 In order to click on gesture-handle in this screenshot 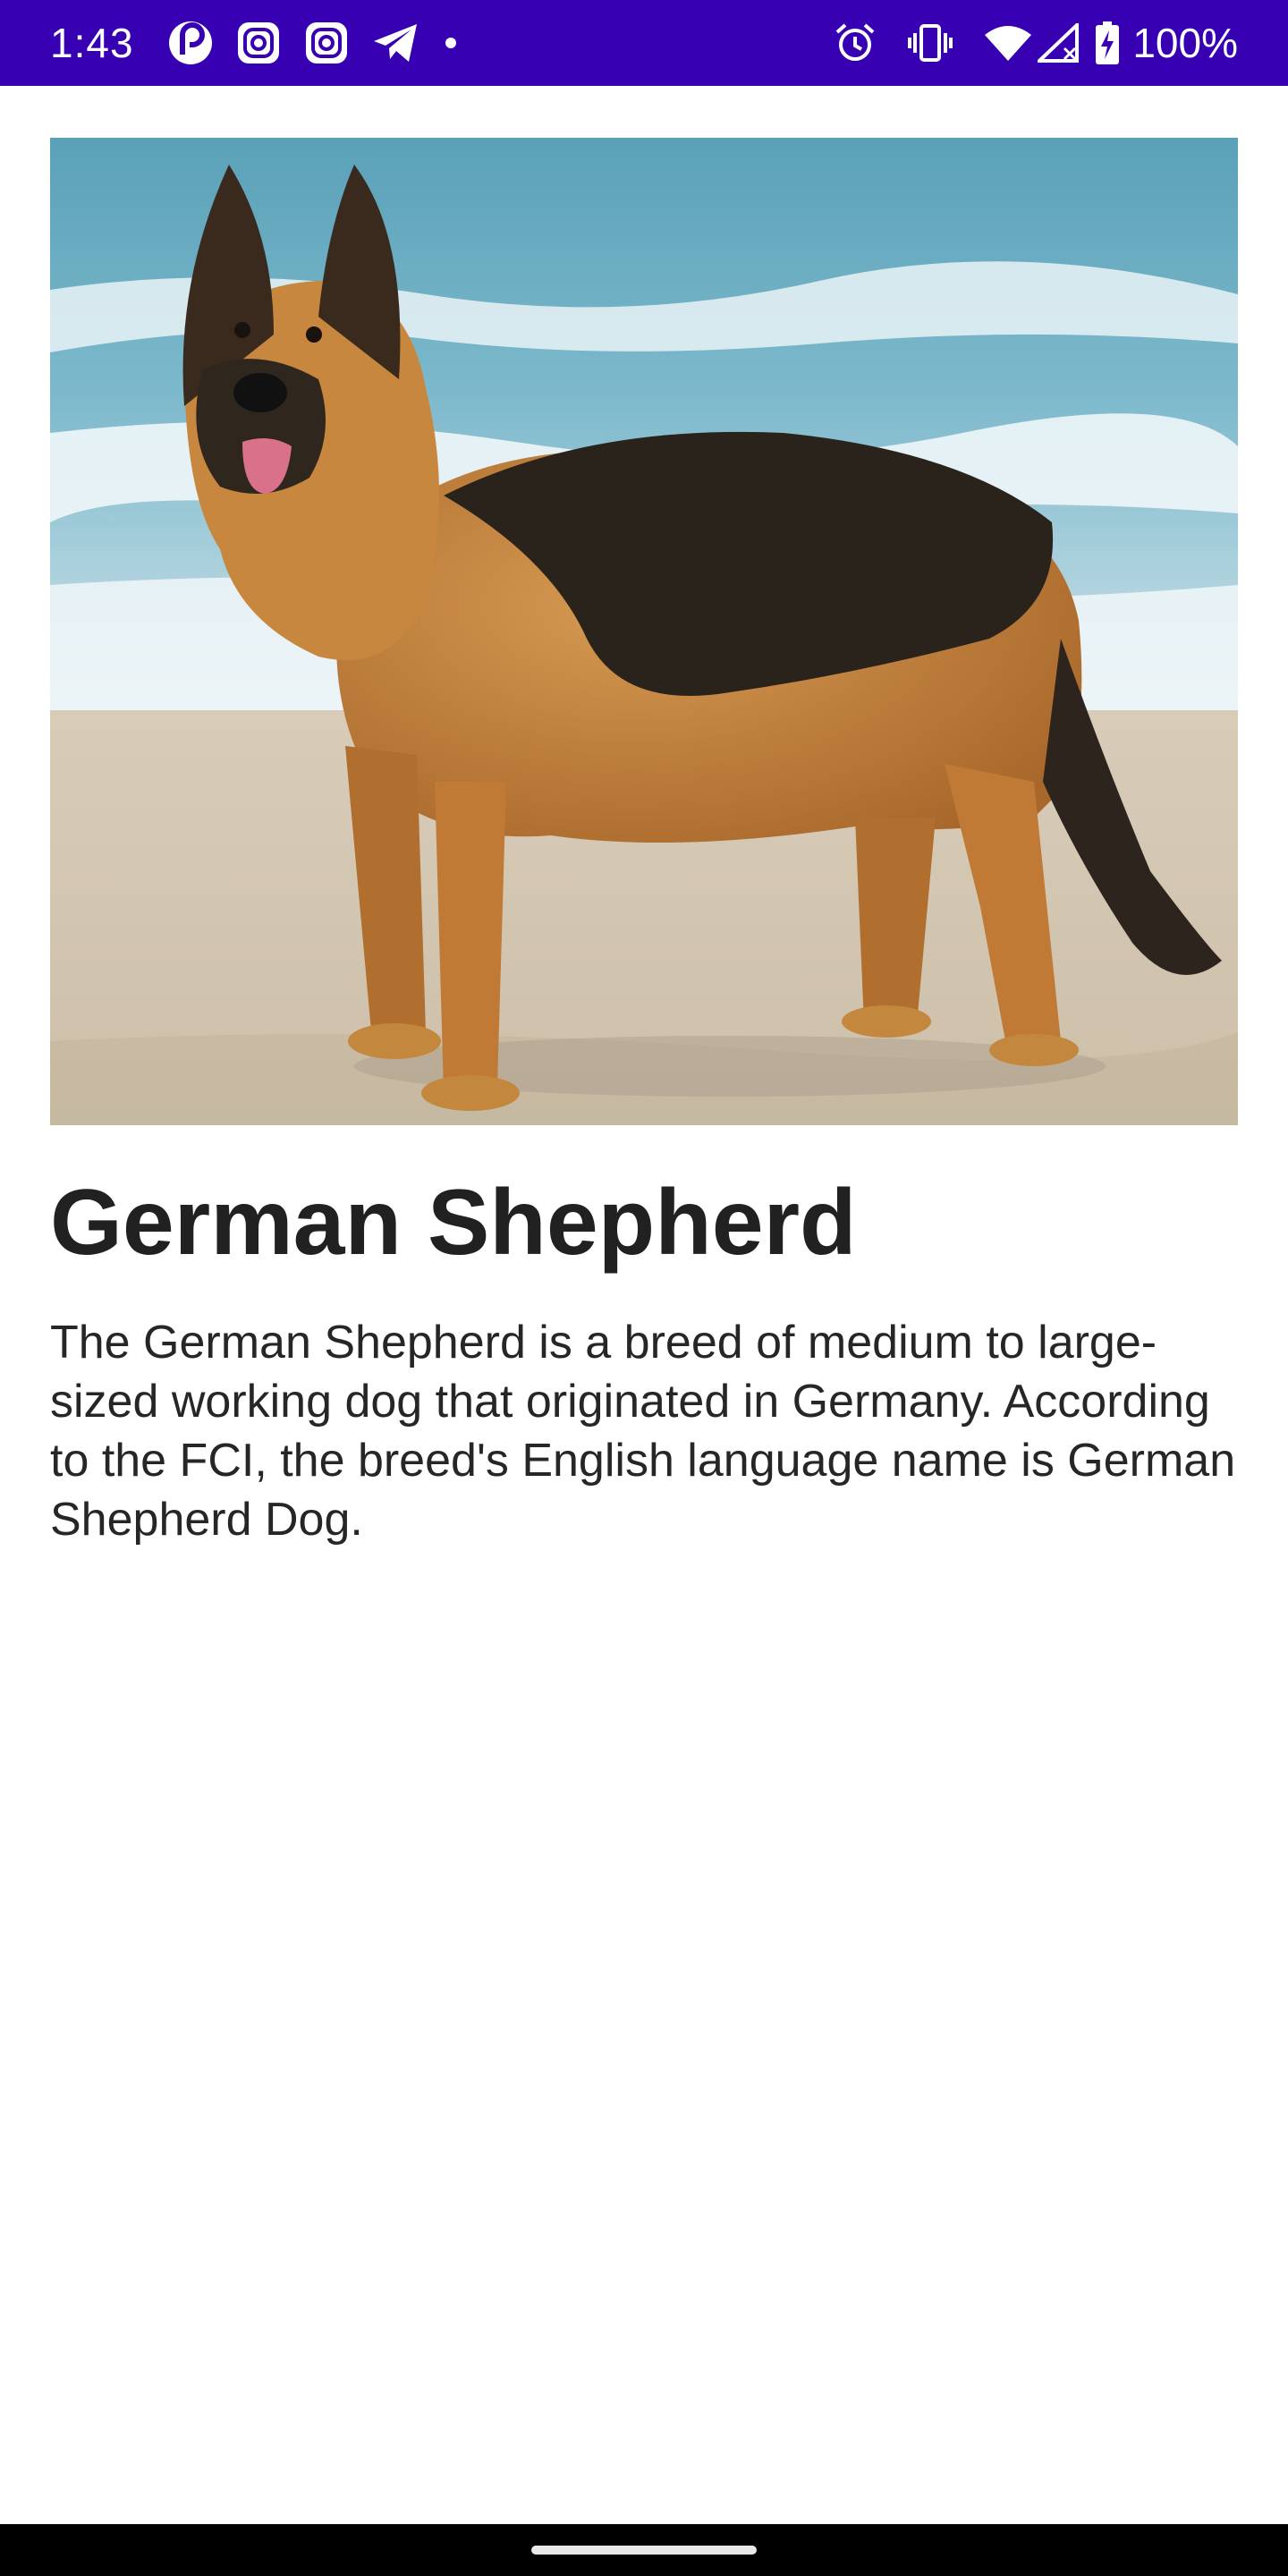, I will do `click(644, 2550)`.